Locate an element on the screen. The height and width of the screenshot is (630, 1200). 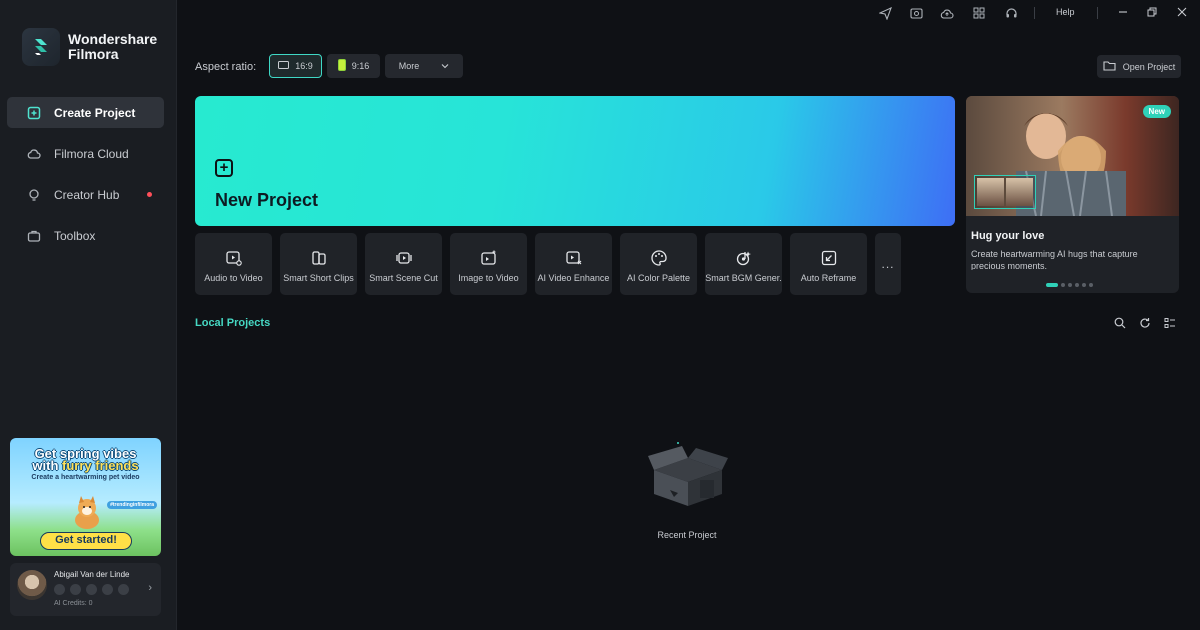
tool-ai-video-enhance: AI Video Enhance is located at coordinates (573, 264).